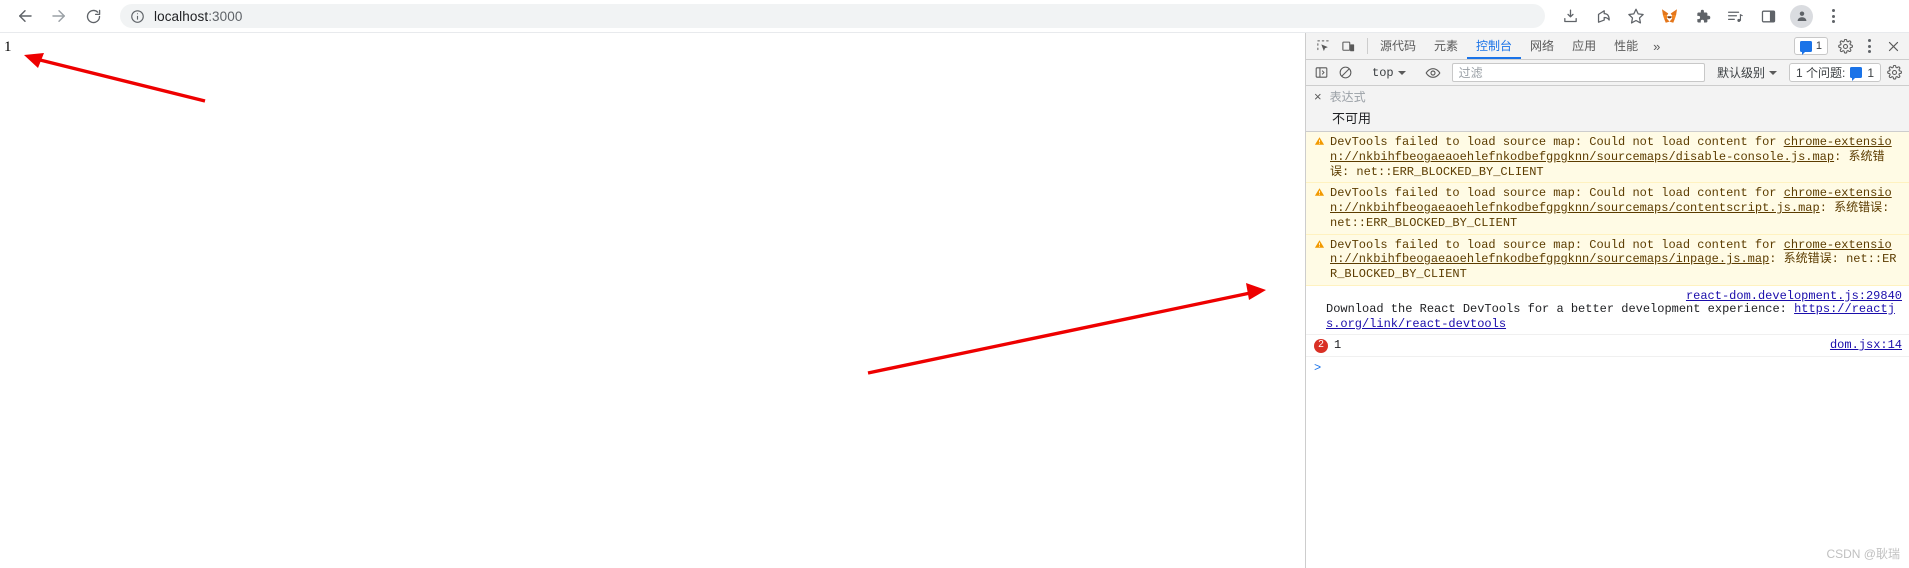  I want to click on live-expression-row: × 表达式, so click(1607, 96).